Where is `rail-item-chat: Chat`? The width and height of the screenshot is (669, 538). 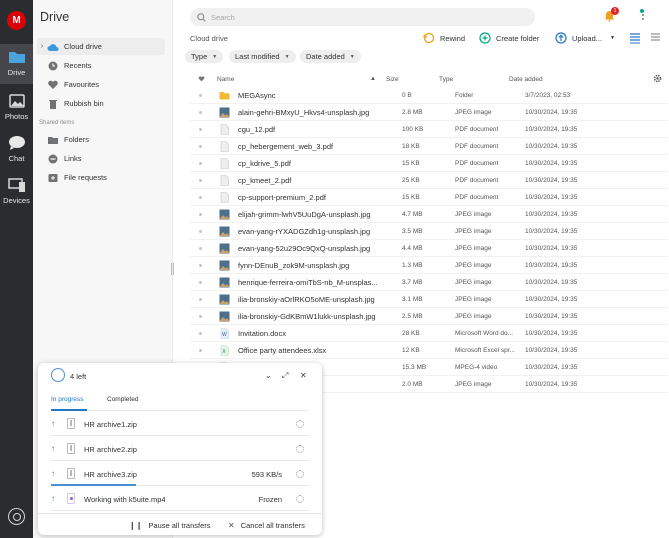 rail-item-chat: Chat is located at coordinates (16, 150).